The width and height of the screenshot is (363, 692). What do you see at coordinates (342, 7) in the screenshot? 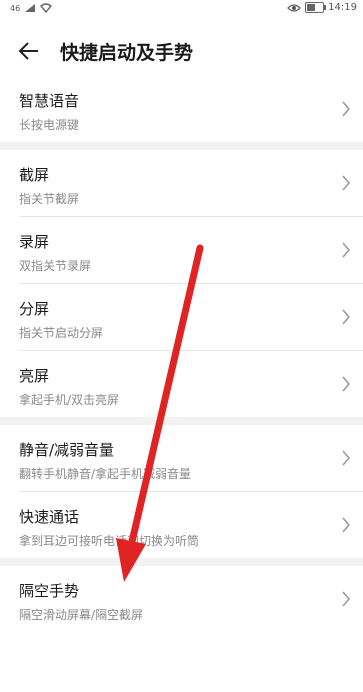
I see `clock: 14:19` at bounding box center [342, 7].